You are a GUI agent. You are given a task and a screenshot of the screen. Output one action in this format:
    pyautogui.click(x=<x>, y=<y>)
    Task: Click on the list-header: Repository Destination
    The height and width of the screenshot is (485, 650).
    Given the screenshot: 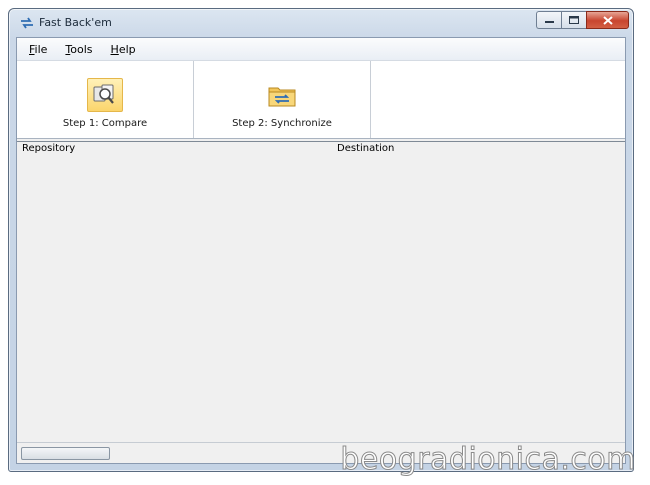 What is the action you would take?
    pyautogui.click(x=321, y=149)
    